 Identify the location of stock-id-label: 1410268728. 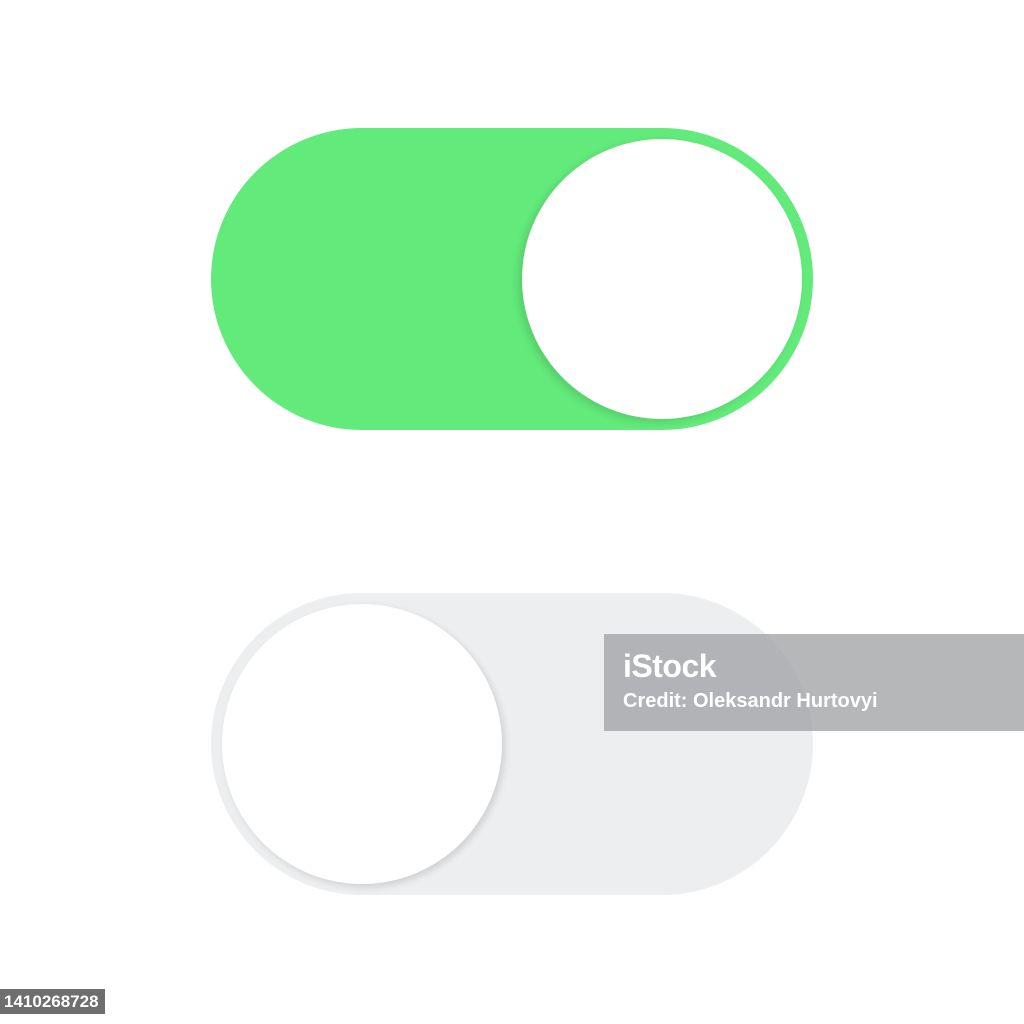
(52, 1001).